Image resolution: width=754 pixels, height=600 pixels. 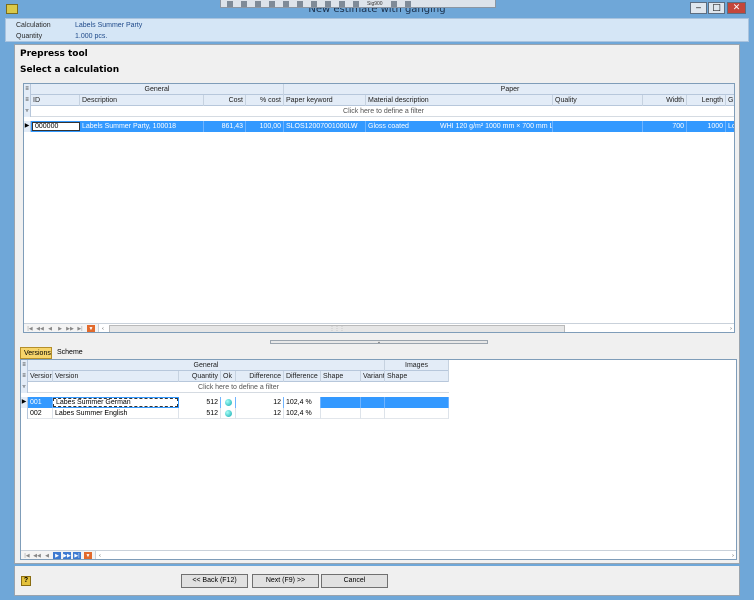 I want to click on cell-description: Labels Summer Party, 100018, so click(x=142, y=126).